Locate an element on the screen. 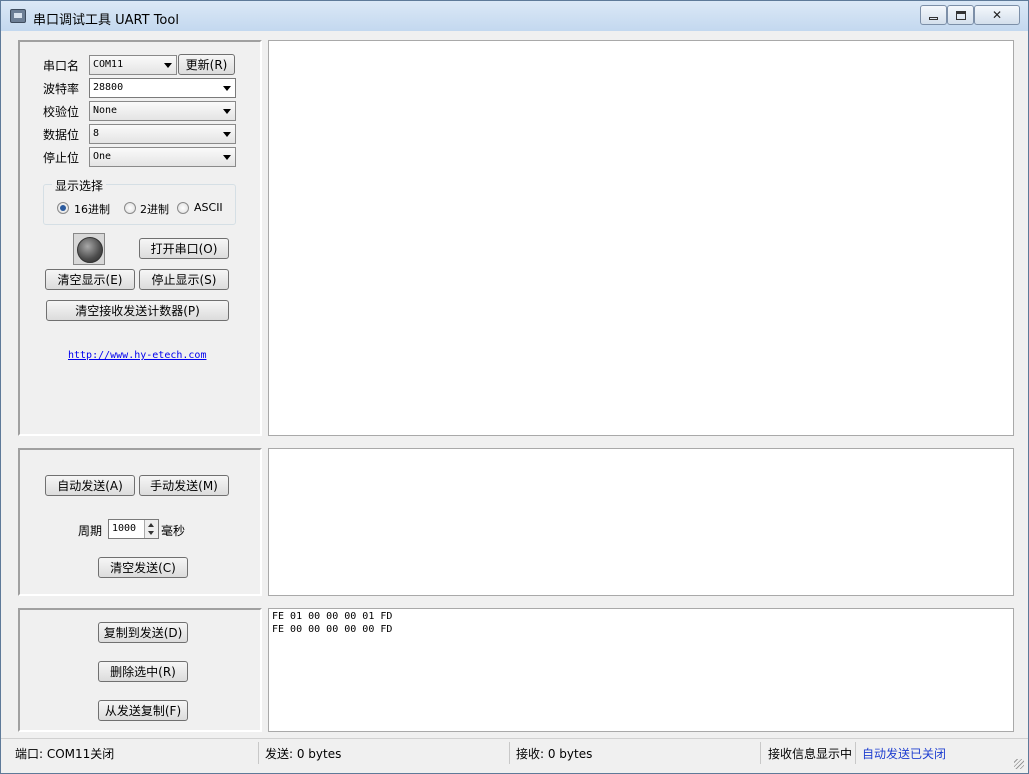 The height and width of the screenshot is (774, 1029). stopbits-value: One is located at coordinates (102, 156).